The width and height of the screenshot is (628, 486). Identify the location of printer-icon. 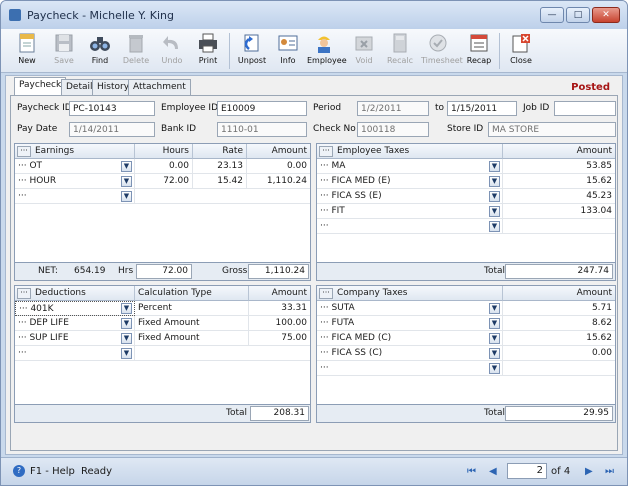
(208, 43).